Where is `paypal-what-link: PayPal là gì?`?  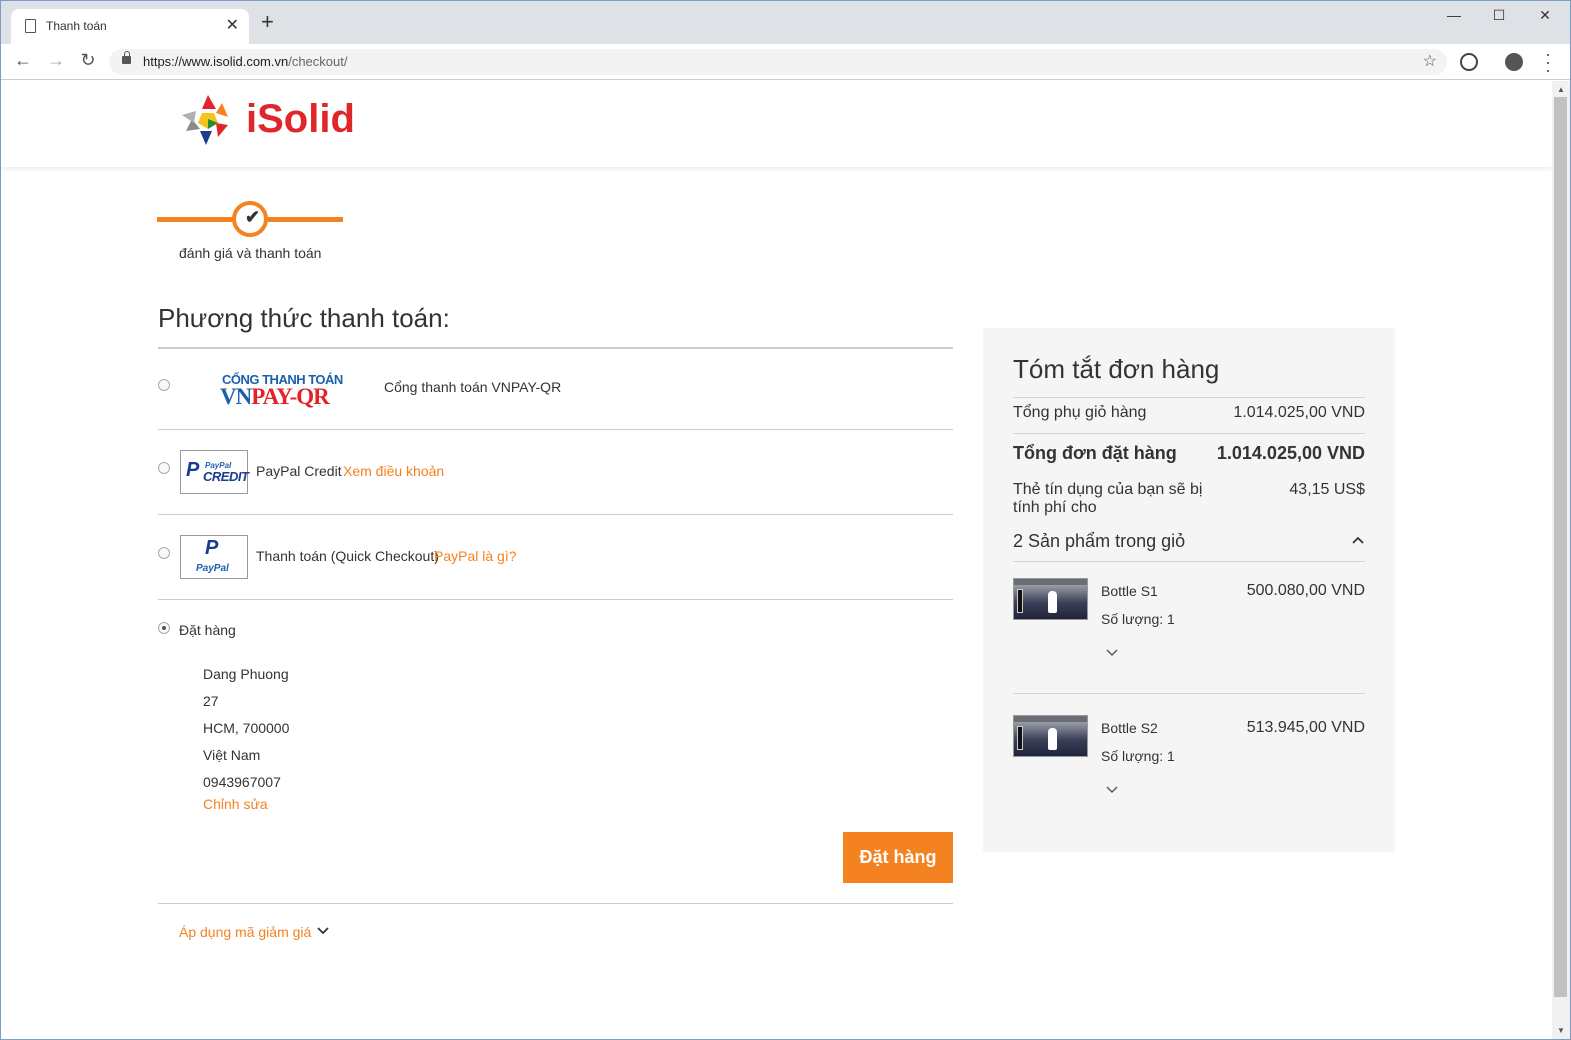 paypal-what-link: PayPal là gì? is located at coordinates (475, 556).